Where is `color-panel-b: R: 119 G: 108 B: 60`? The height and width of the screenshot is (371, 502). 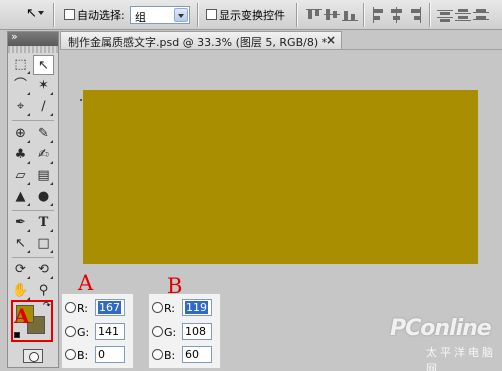
color-panel-b: R: 119 G: 108 B: 60 is located at coordinates (184, 331).